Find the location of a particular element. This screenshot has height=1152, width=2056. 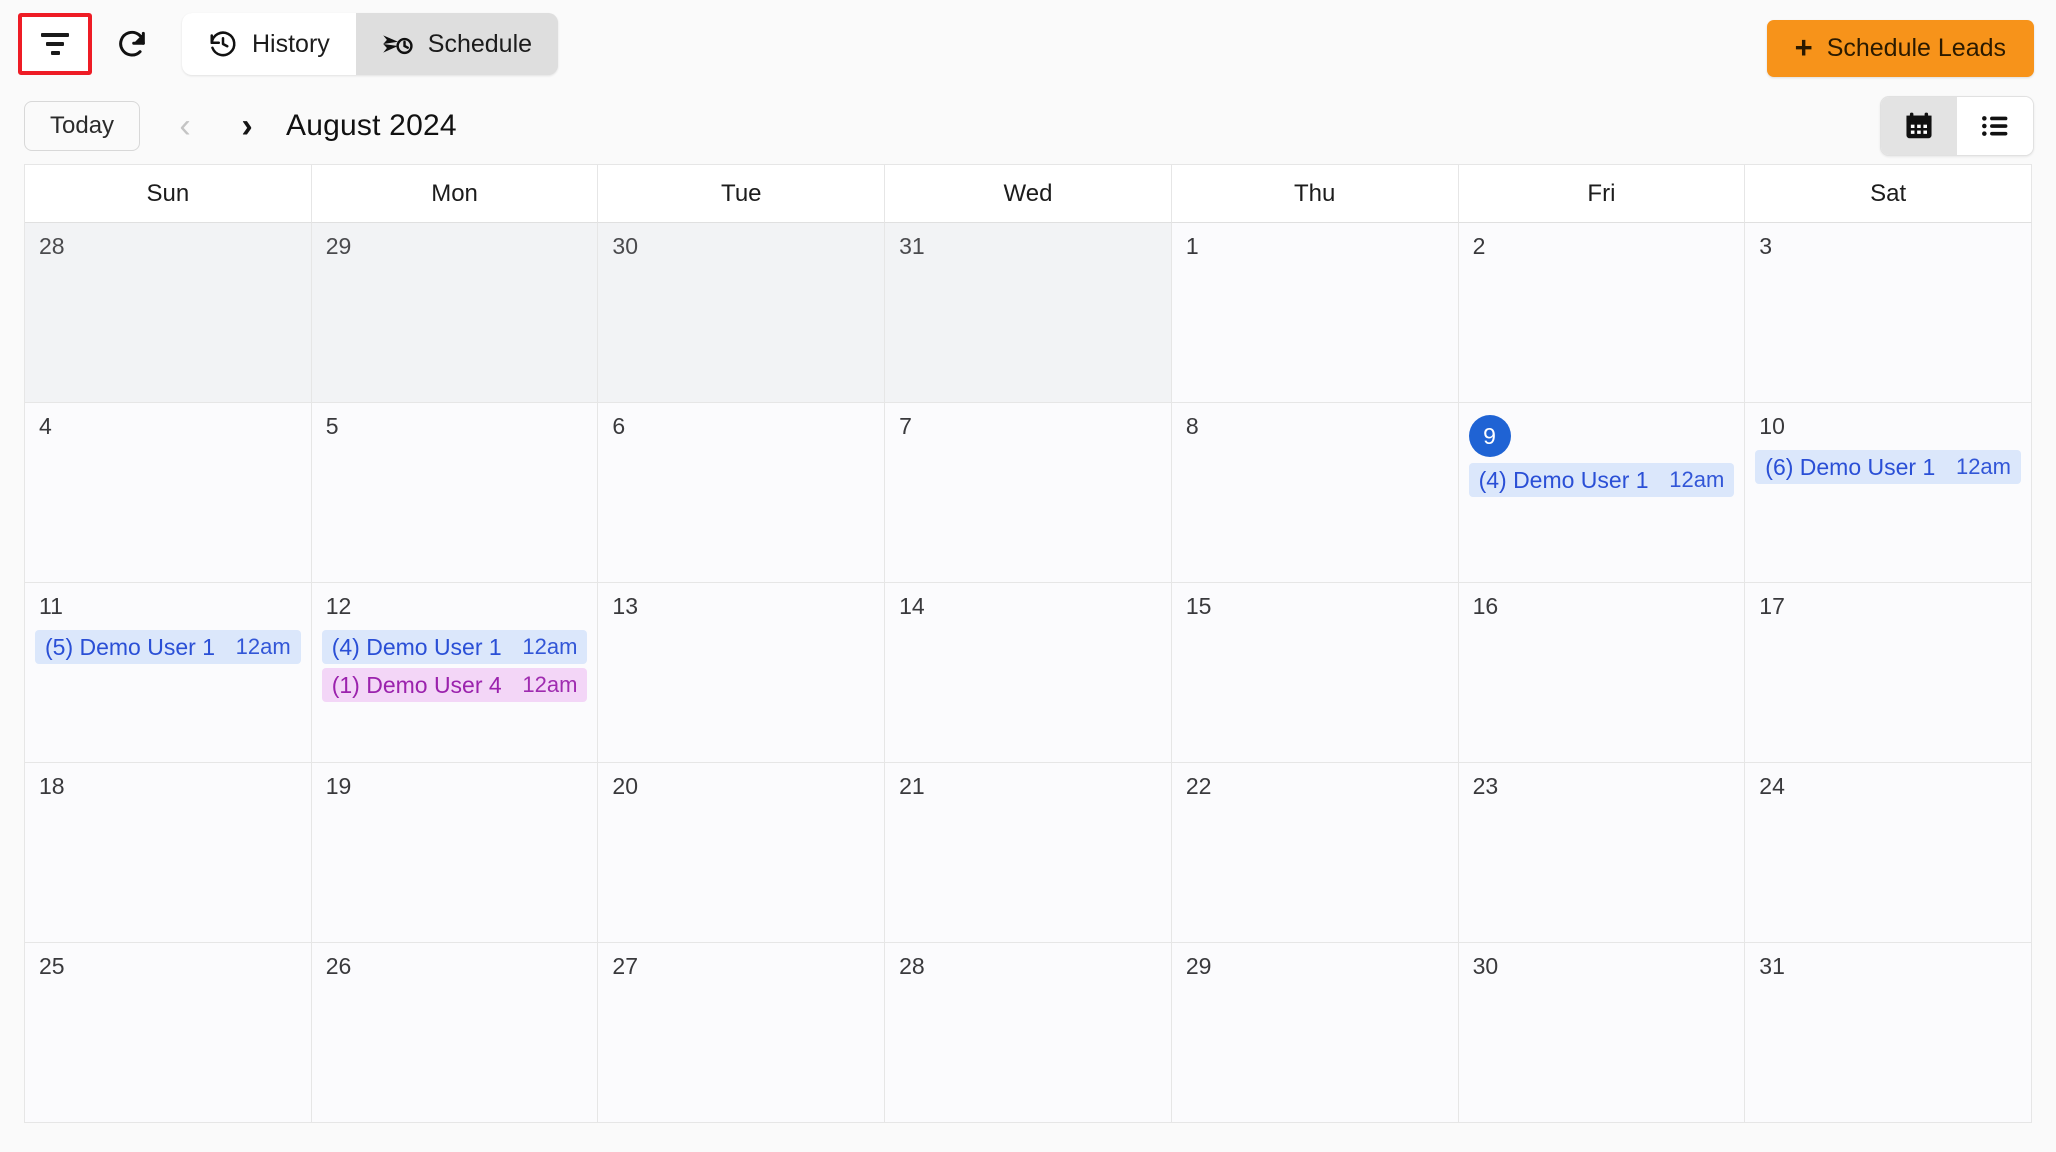

day-header-sat: Sat is located at coordinates (1888, 194).